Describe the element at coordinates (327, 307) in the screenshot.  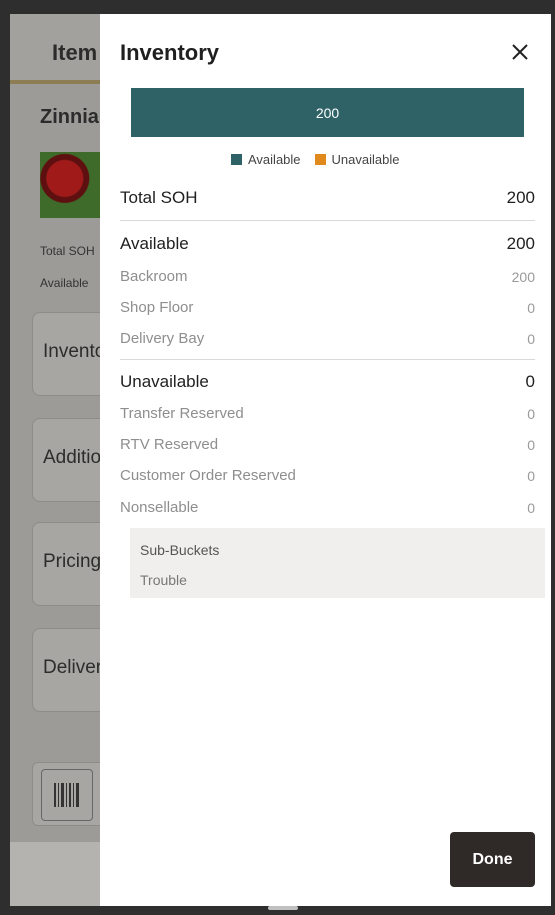
I see `shop-floor-row: Shop Floor 0` at that location.